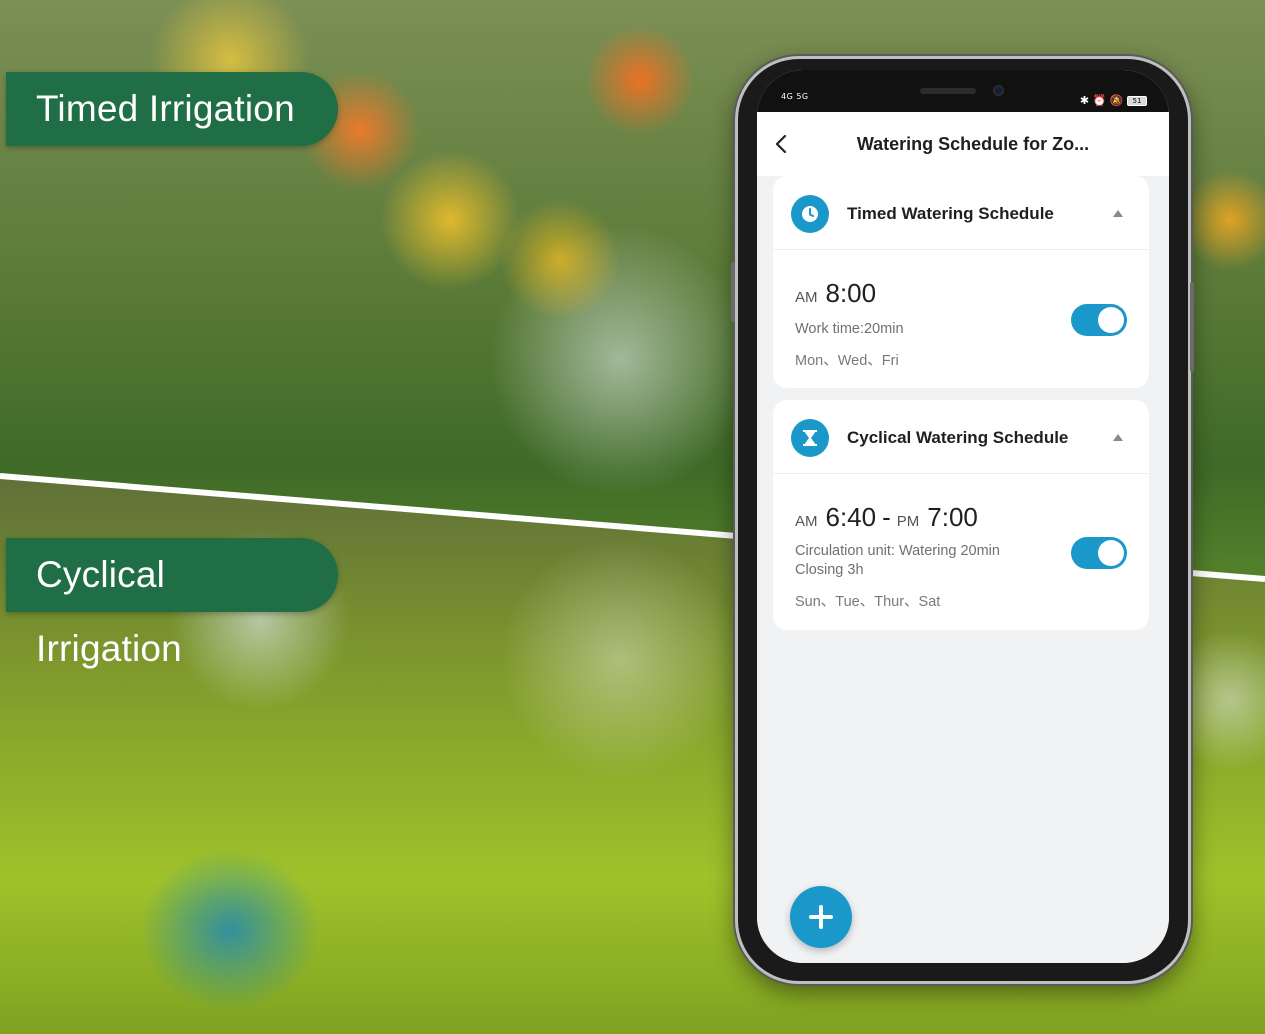  What do you see at coordinates (806, 521) in the screenshot?
I see `start-ampm: AM` at bounding box center [806, 521].